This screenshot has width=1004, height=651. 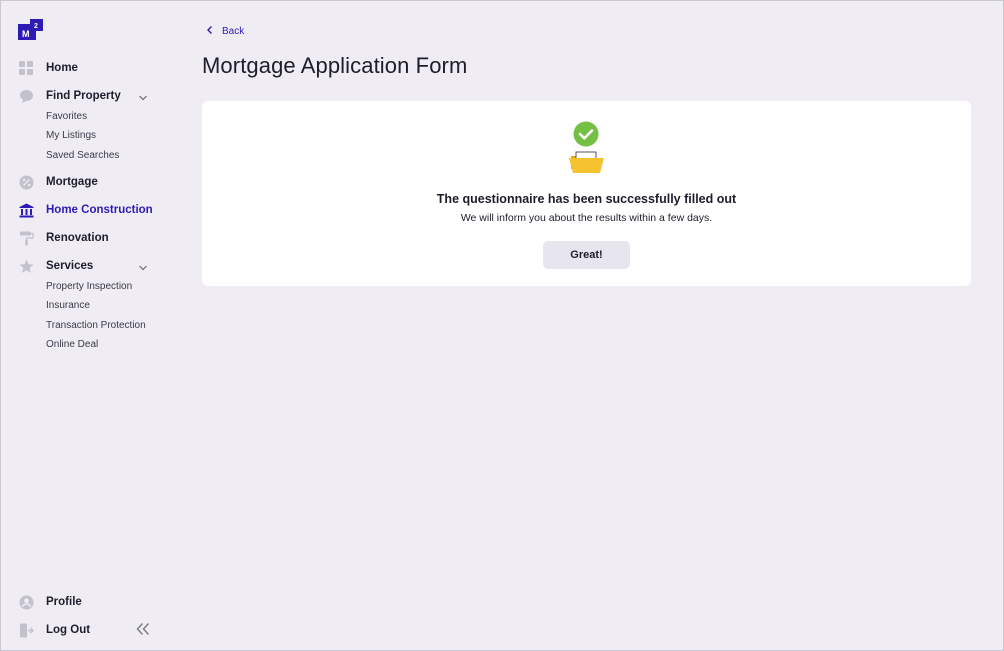 I want to click on logo: M 2, so click(x=30, y=29).